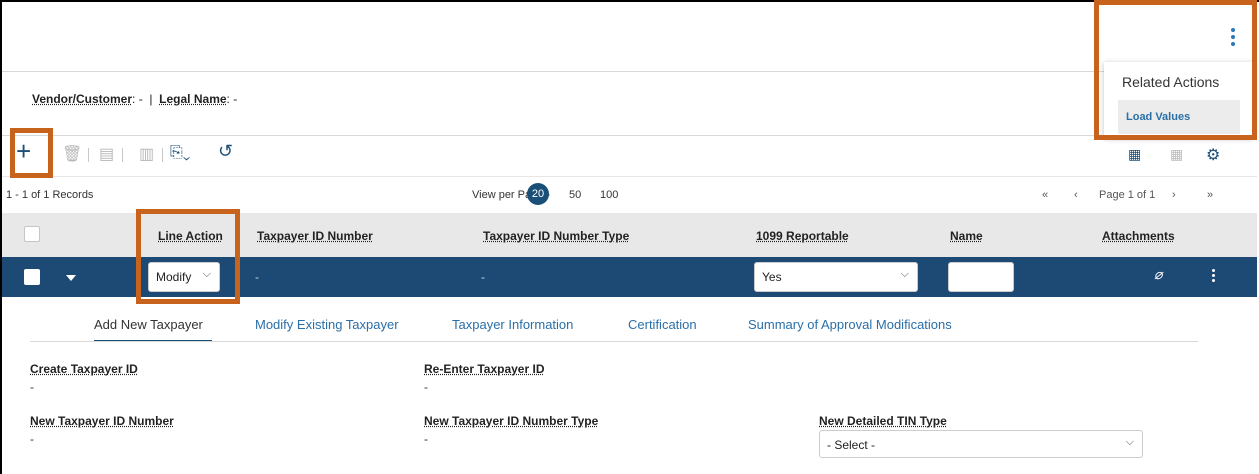  What do you see at coordinates (629, 155) in the screenshot?
I see `grid-toolbar: + 🗑 ▤ ▥ ⎘⌄ ↺ ▦ ▦ ⚙` at bounding box center [629, 155].